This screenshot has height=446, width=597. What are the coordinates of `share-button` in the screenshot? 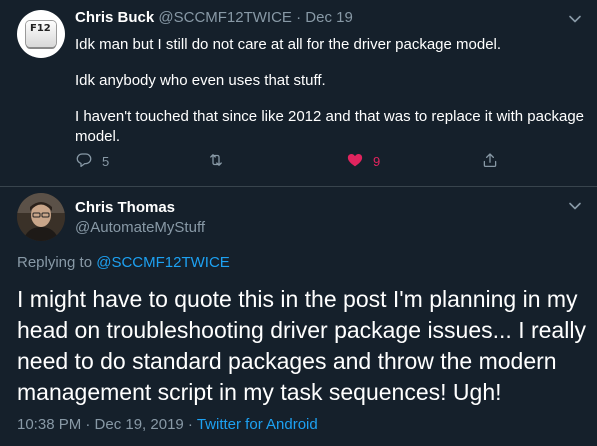 It's located at (490, 161).